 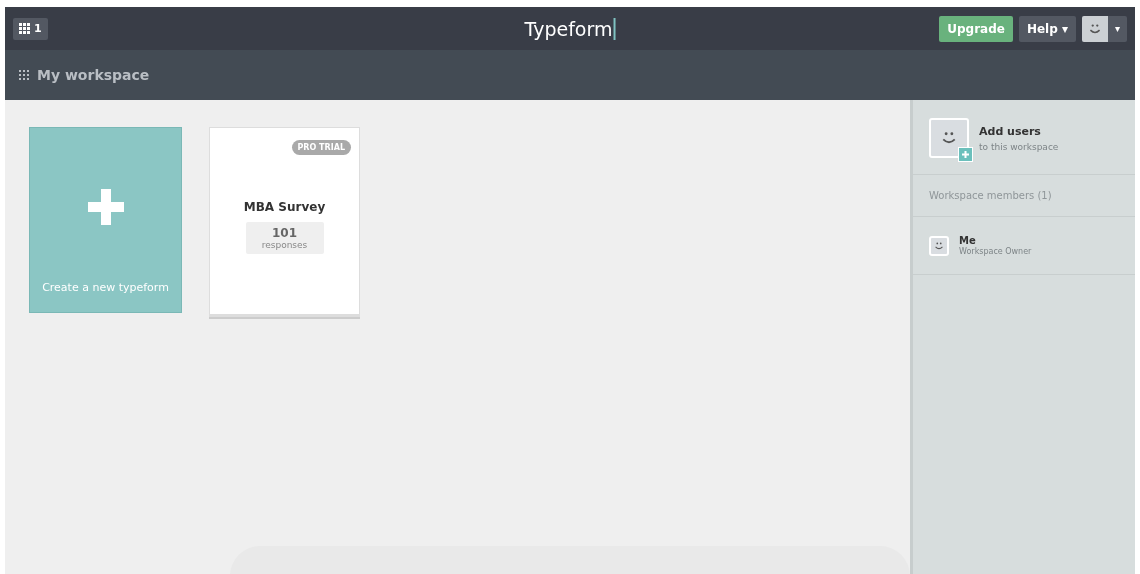 What do you see at coordinates (1117, 28) in the screenshot?
I see `account-caret: ▾` at bounding box center [1117, 28].